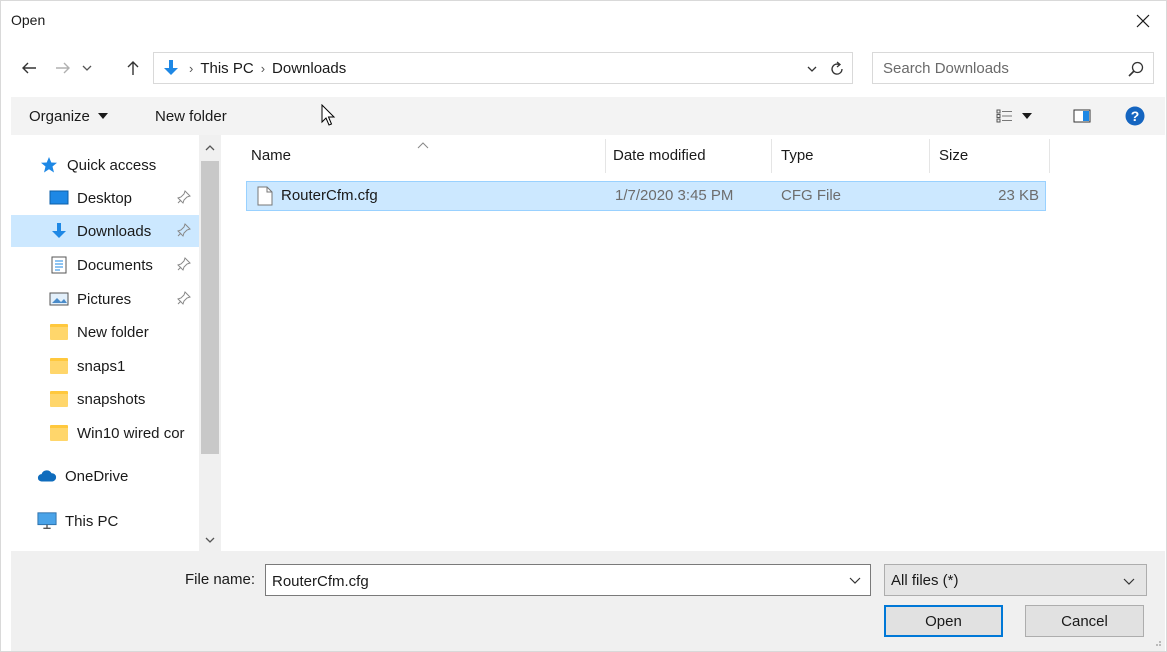 This screenshot has height=652, width=1167. I want to click on column-header-type: Type, so click(797, 155).